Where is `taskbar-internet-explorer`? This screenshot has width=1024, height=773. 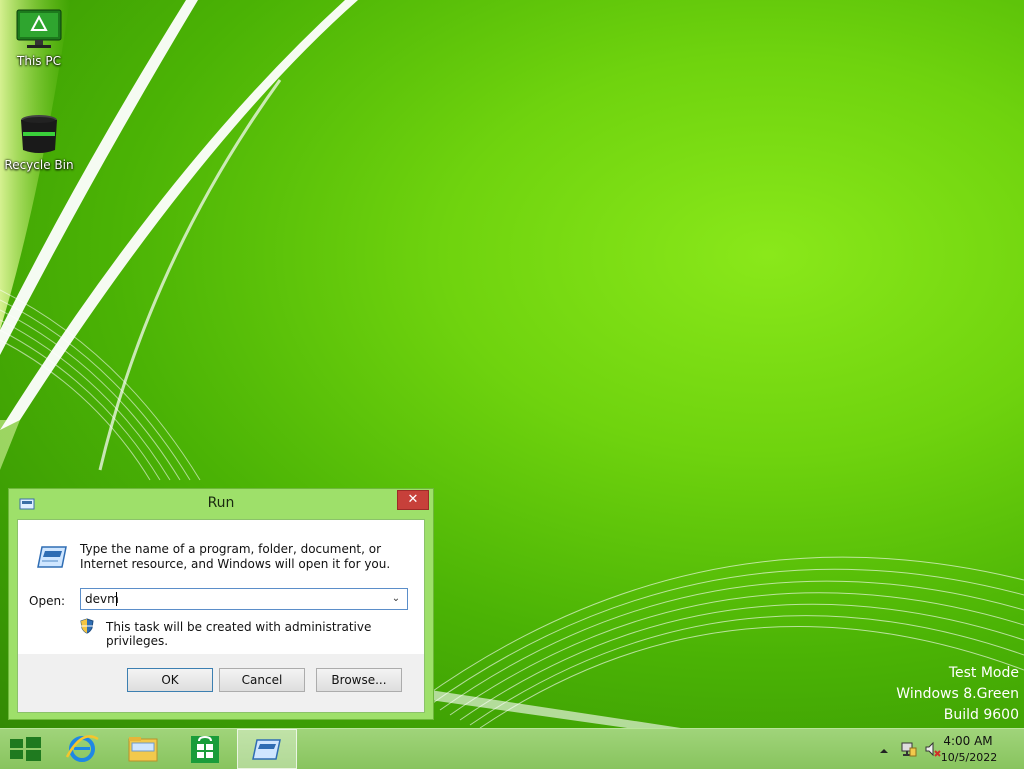
taskbar-internet-explorer is located at coordinates (82, 749).